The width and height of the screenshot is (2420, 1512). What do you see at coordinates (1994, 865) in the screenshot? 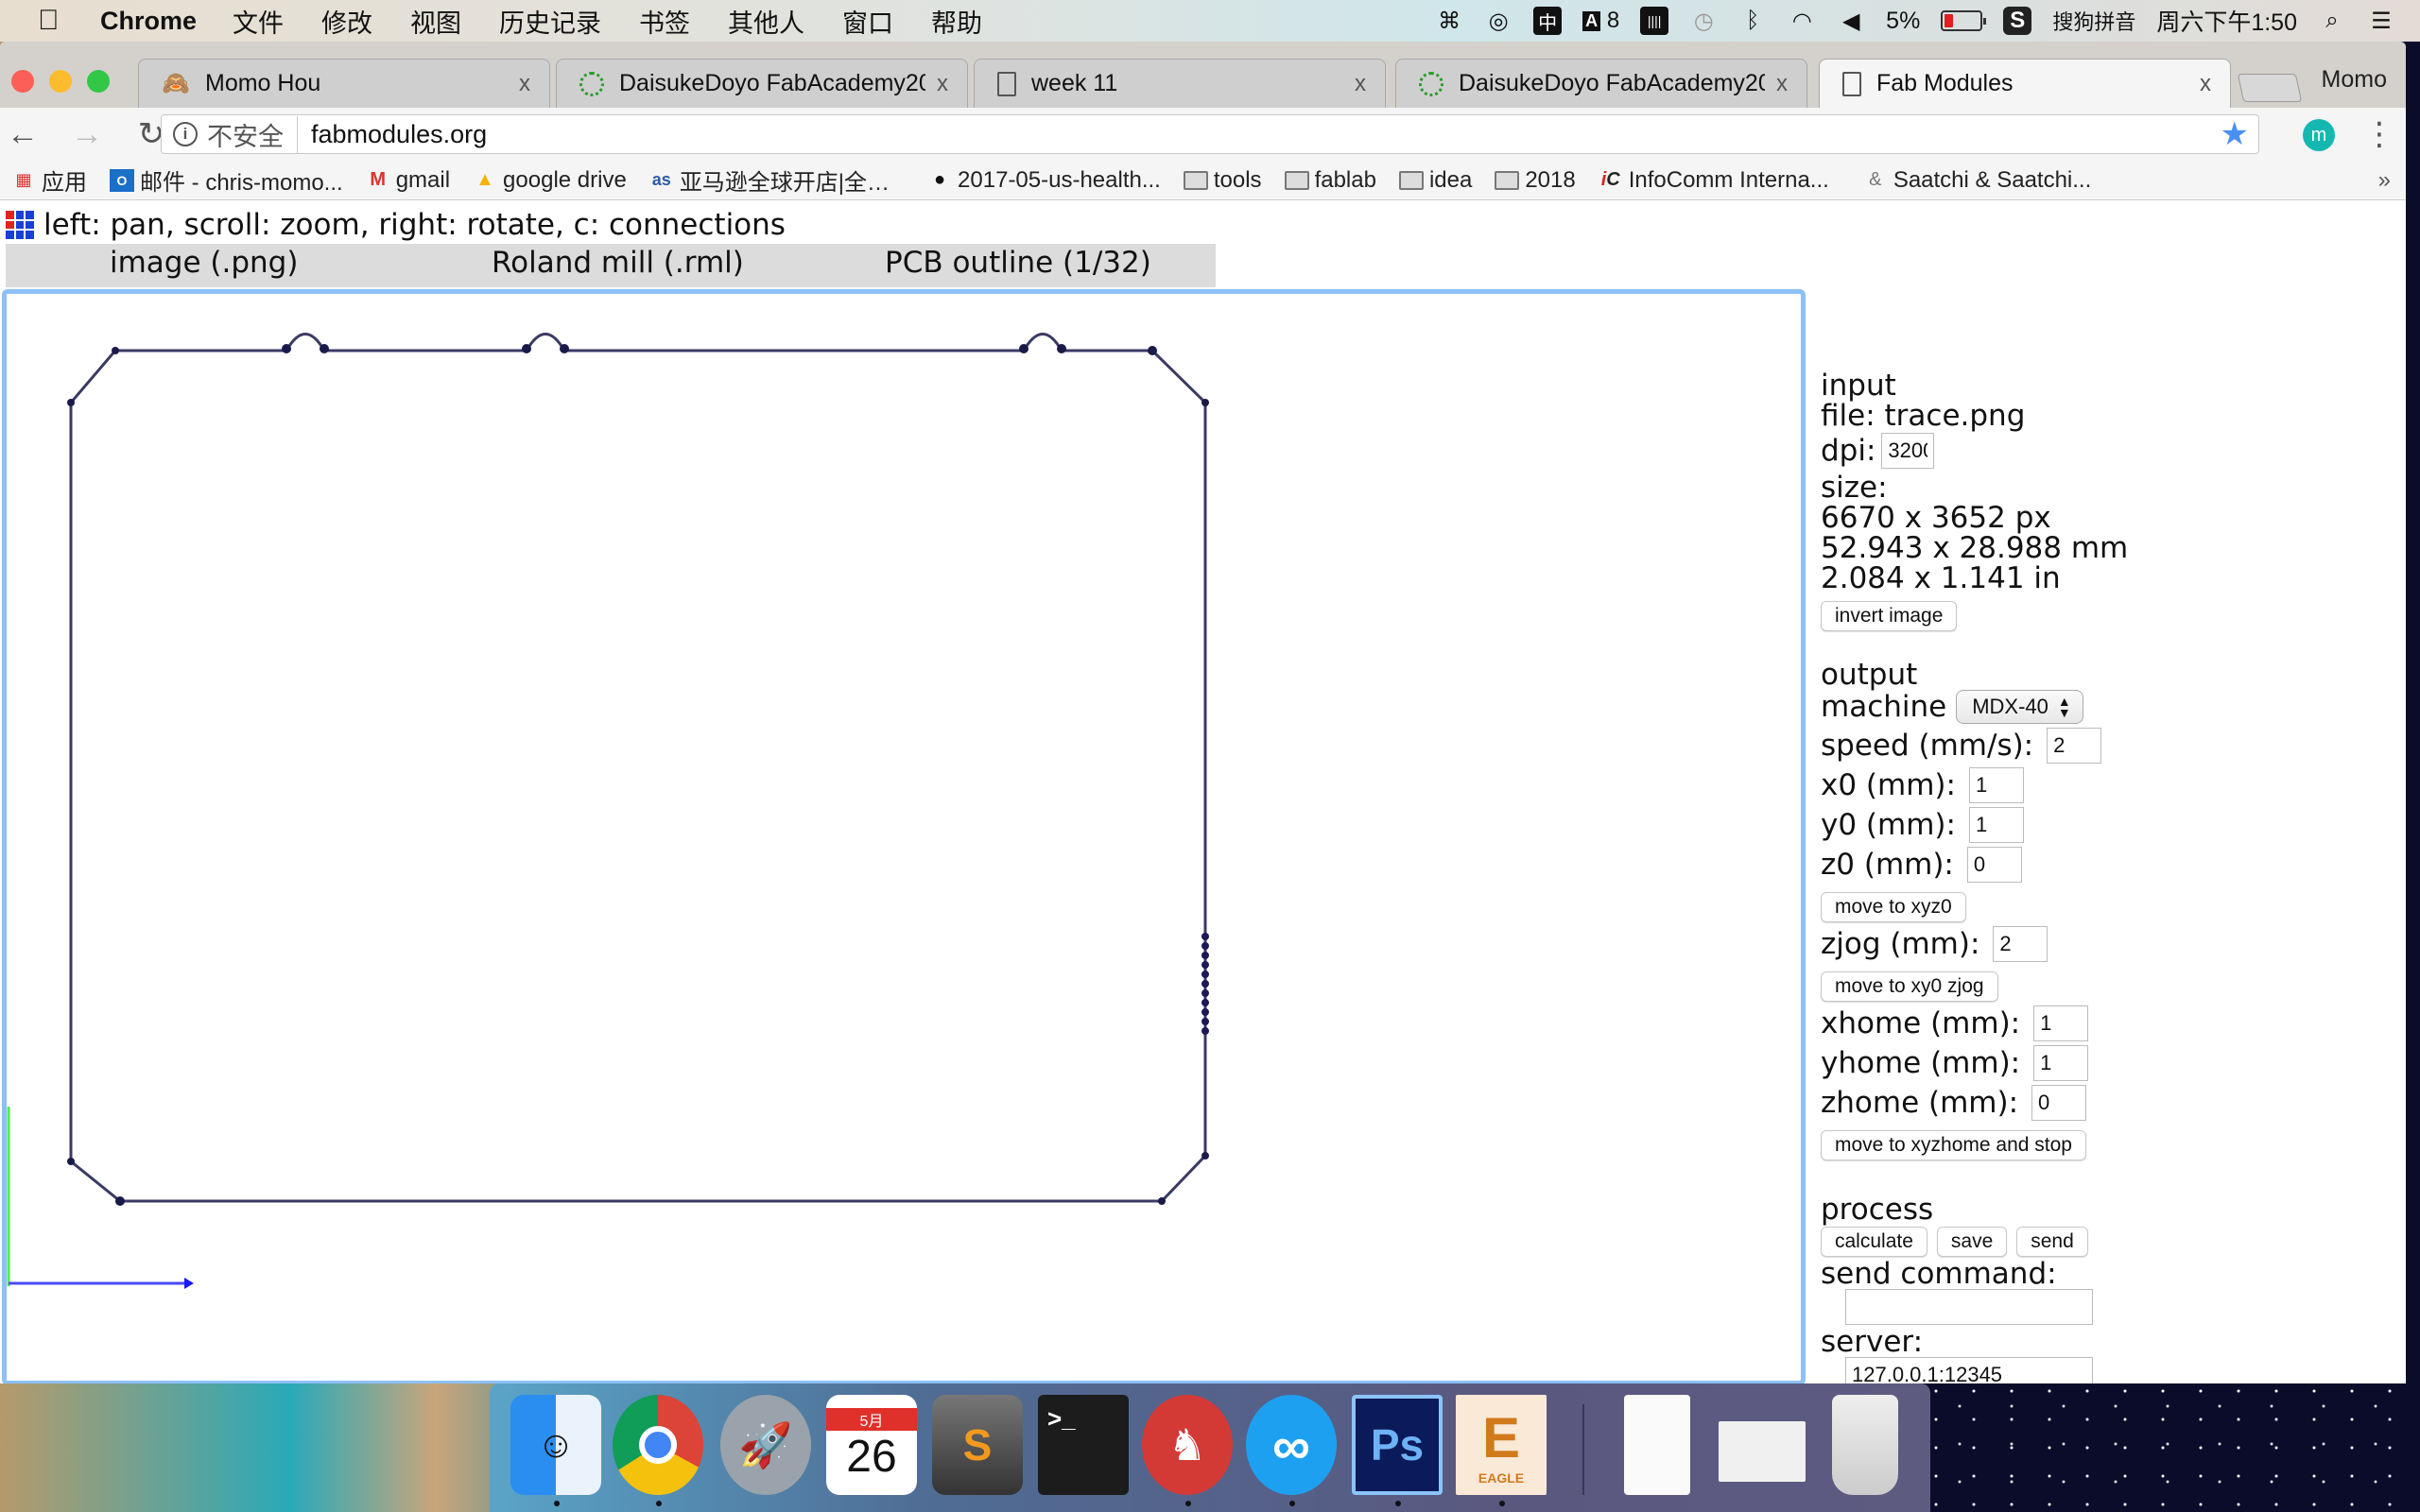
I see `z0-input` at bounding box center [1994, 865].